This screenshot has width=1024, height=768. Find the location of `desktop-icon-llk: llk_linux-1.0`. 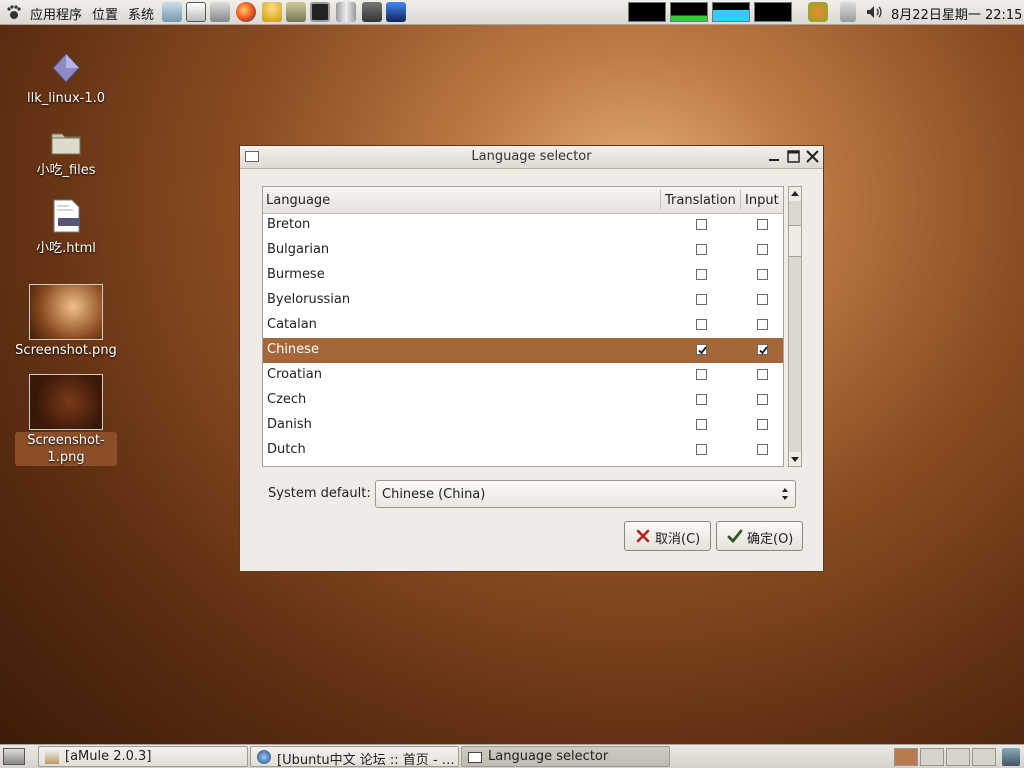

desktop-icon-llk: llk_linux-1.0 is located at coordinates (66, 79).